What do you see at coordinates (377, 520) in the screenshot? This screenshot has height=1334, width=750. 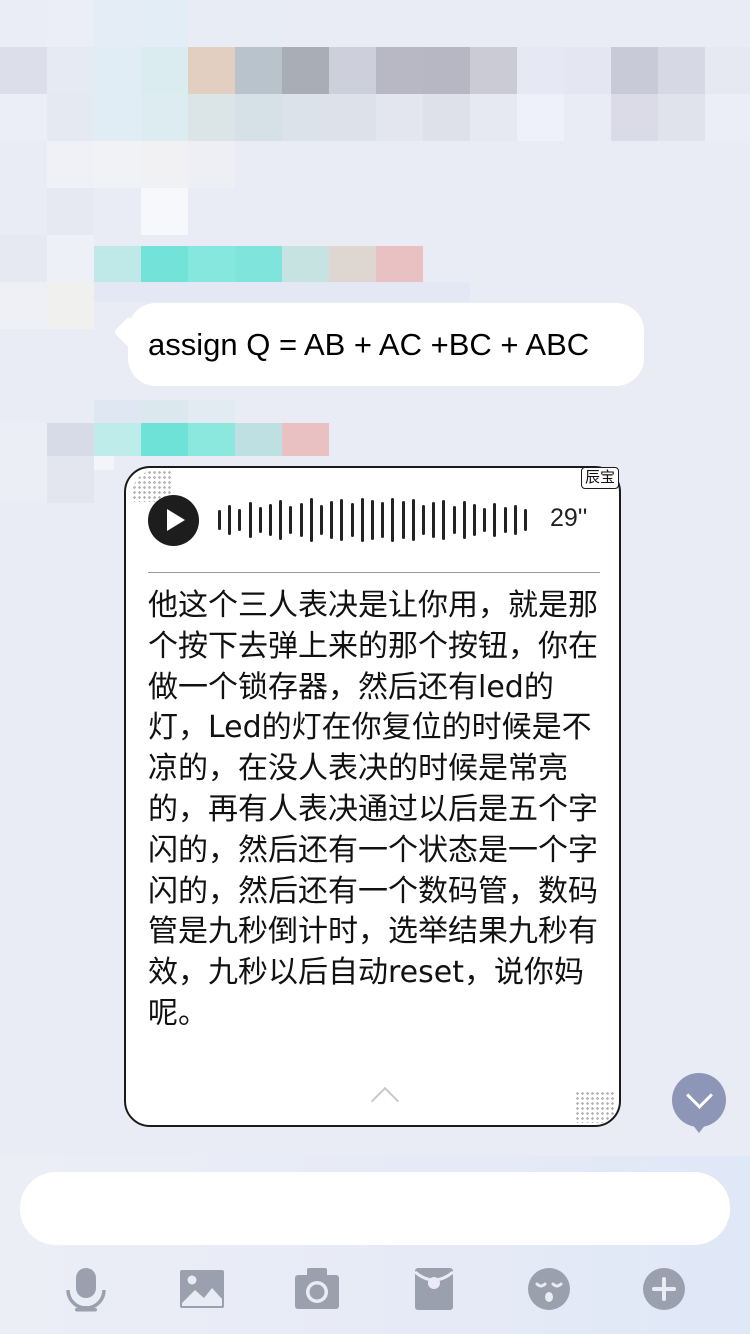 I see `waveform-icon` at bounding box center [377, 520].